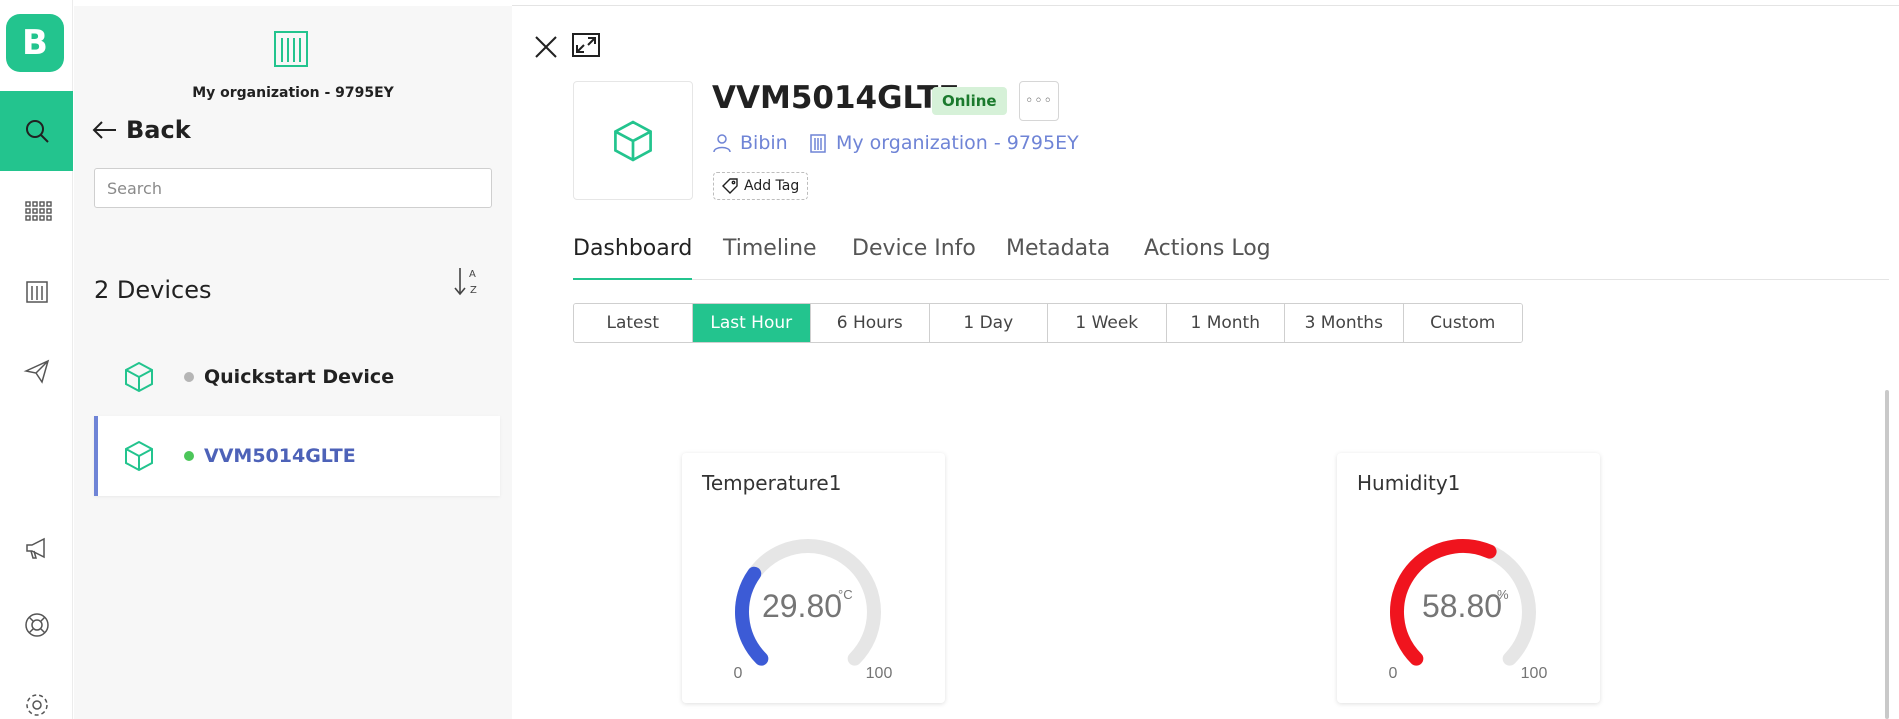 This screenshot has width=1899, height=719. Describe the element at coordinates (633, 323) in the screenshot. I see `range-latest: Latest` at that location.